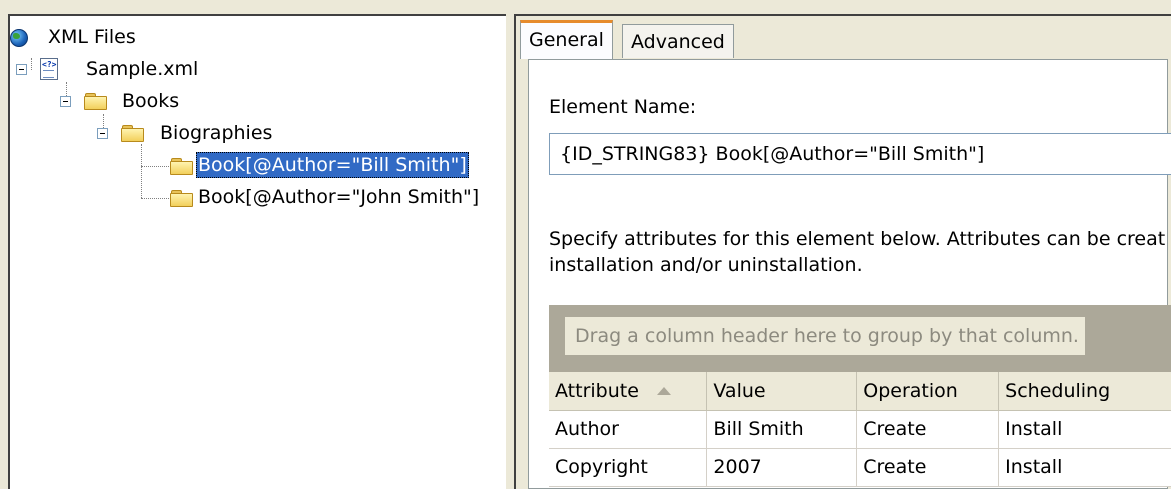  What do you see at coordinates (151, 101) in the screenshot?
I see `tree-node-label: Books` at bounding box center [151, 101].